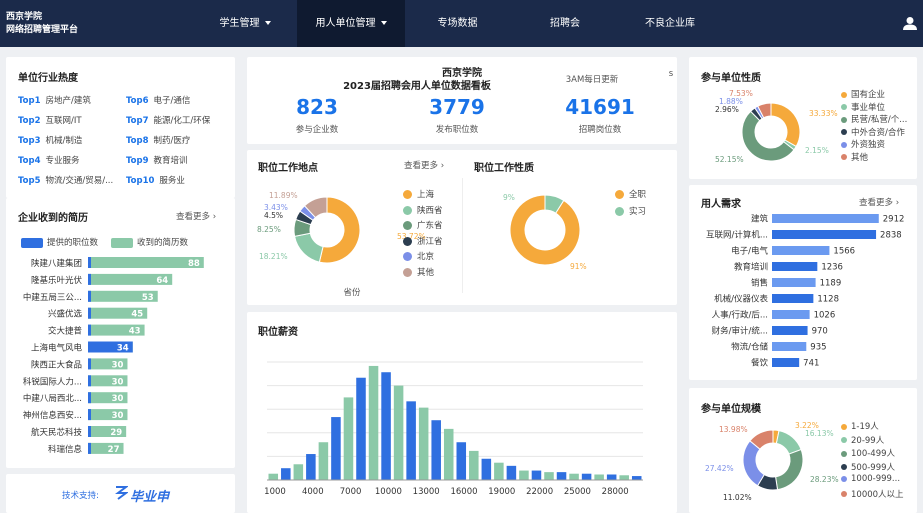 The image size is (923, 513). I want to click on industry-rank: Top2, so click(29, 121).